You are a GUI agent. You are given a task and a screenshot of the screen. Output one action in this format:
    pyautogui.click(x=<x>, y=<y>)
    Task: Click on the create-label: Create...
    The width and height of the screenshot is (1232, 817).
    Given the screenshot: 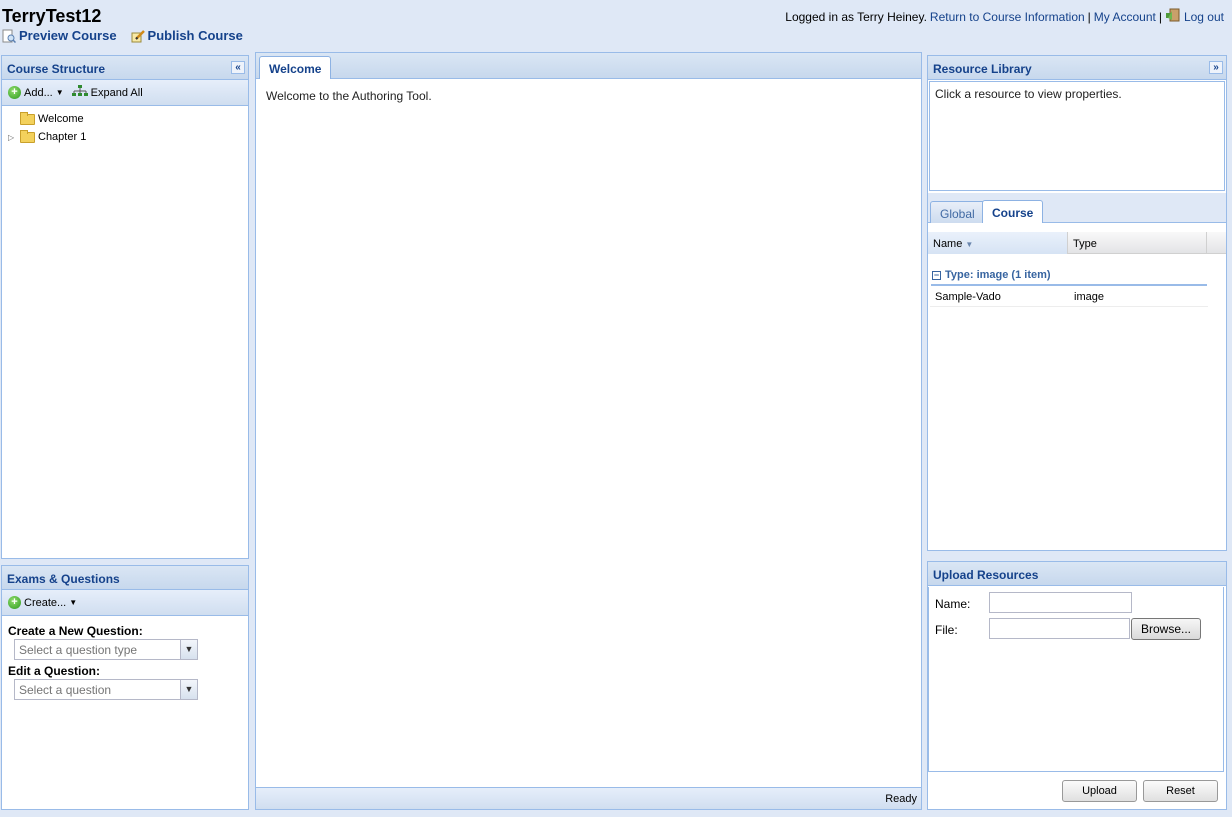 What is the action you would take?
    pyautogui.click(x=45, y=602)
    